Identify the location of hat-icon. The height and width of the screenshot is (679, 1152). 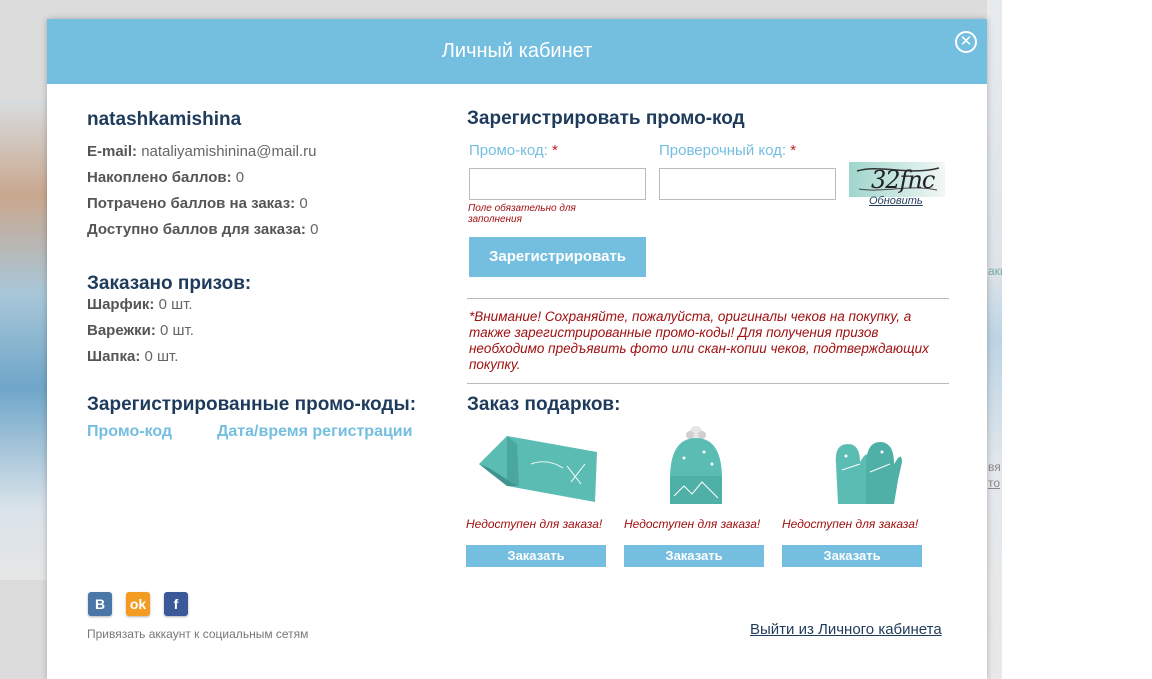
(694, 468).